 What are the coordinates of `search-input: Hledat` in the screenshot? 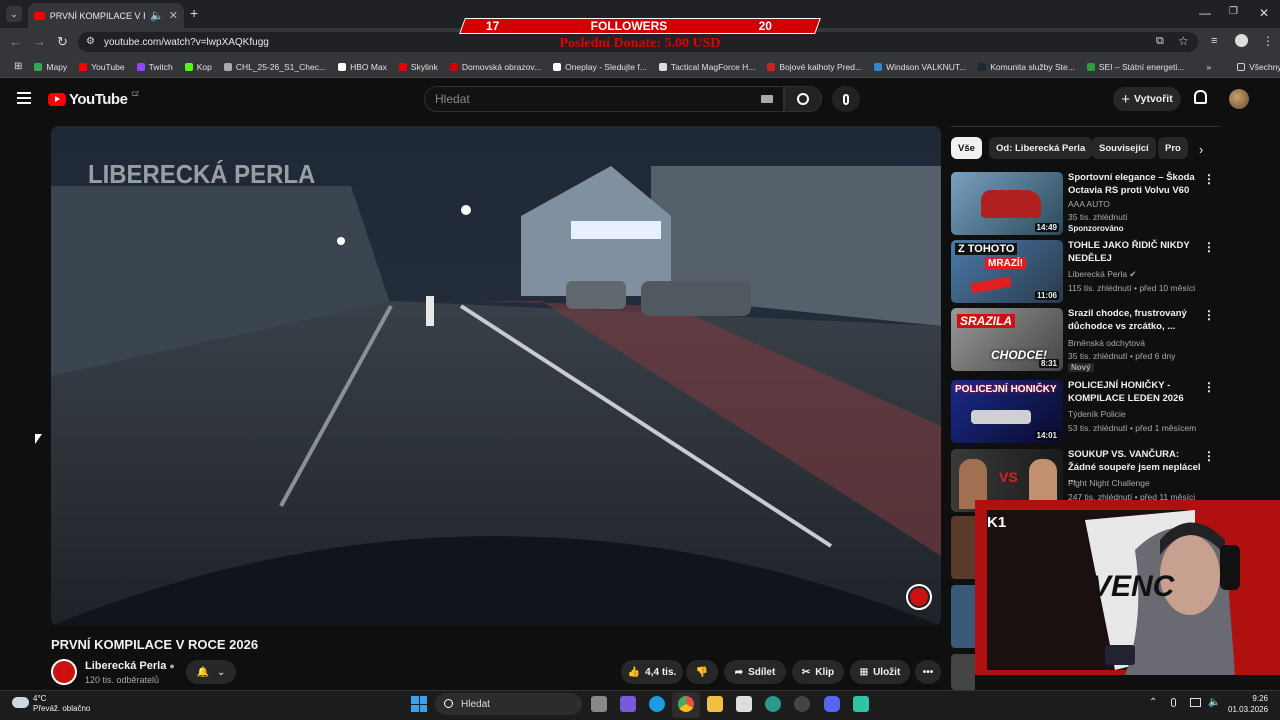 It's located at (604, 99).